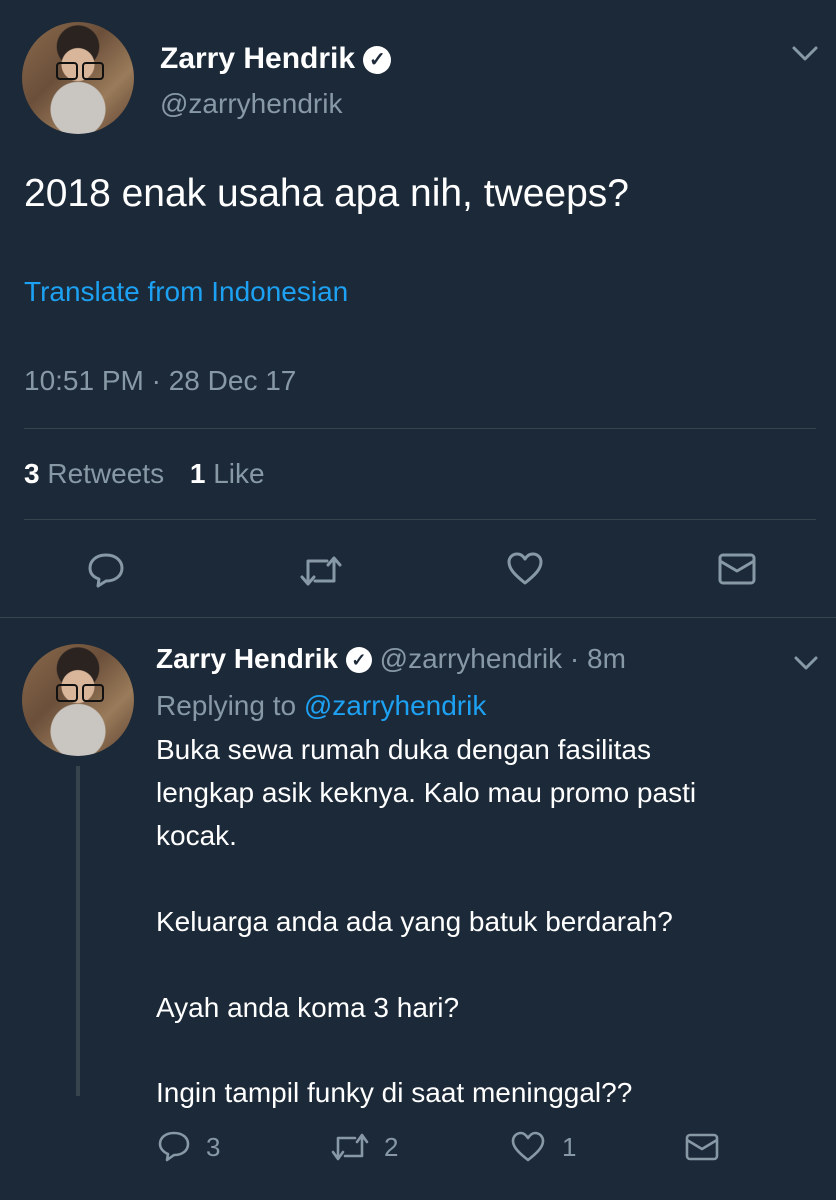 This screenshot has height=1200, width=836. What do you see at coordinates (326, 193) in the screenshot?
I see `tweet-text: 2018 enak usaha apa nih, tweeps?` at bounding box center [326, 193].